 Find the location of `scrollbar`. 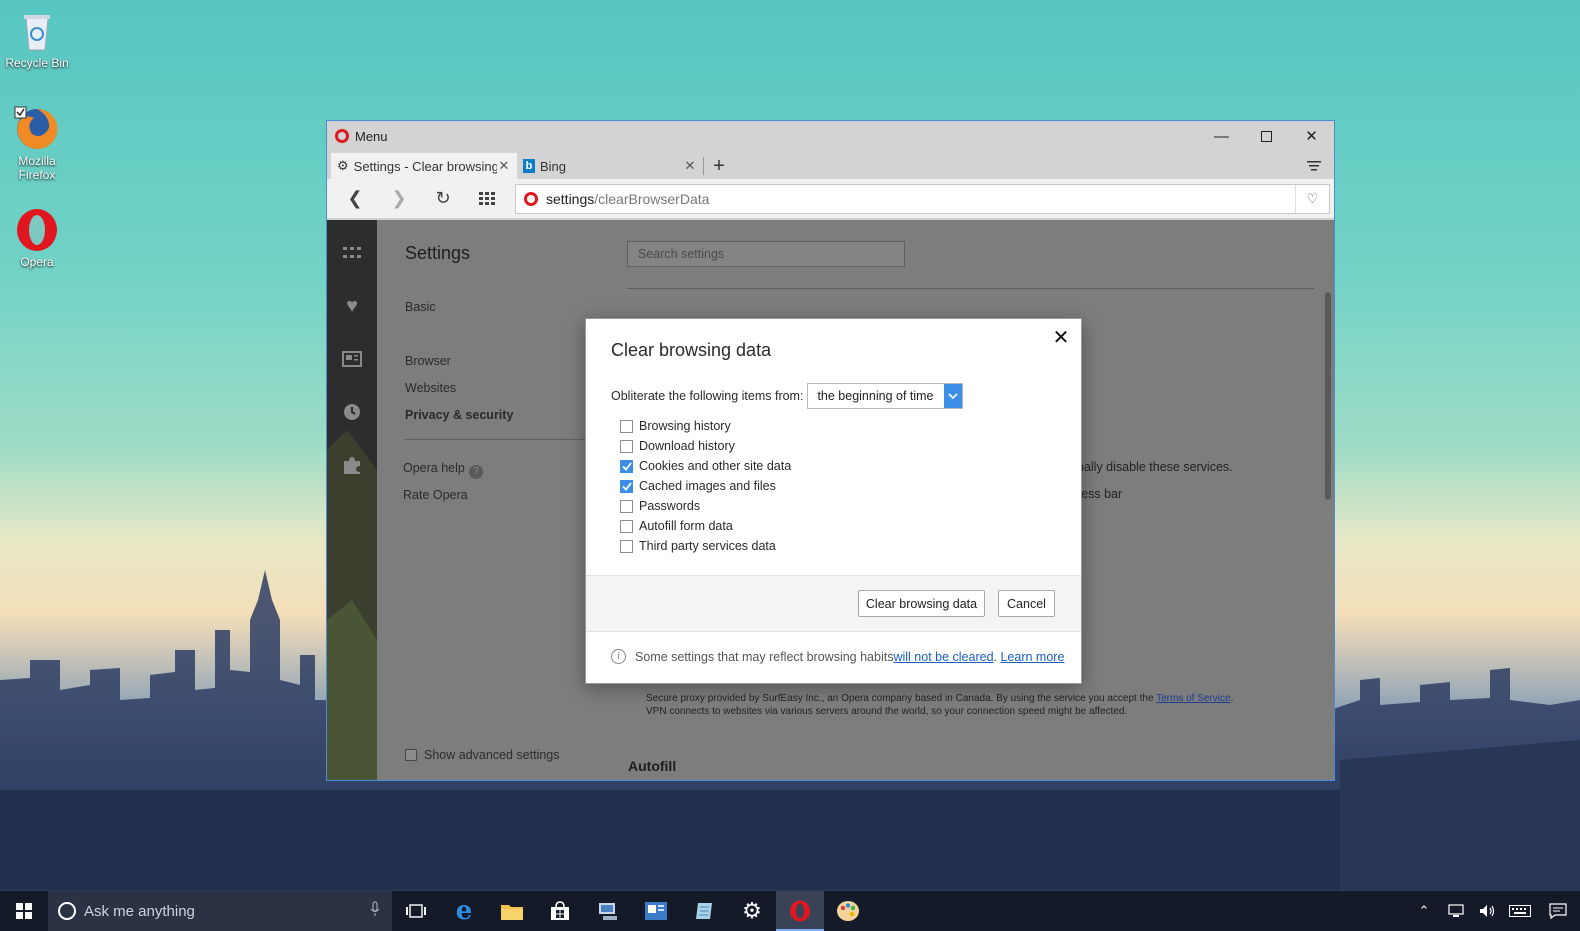

scrollbar is located at coordinates (1328, 396).